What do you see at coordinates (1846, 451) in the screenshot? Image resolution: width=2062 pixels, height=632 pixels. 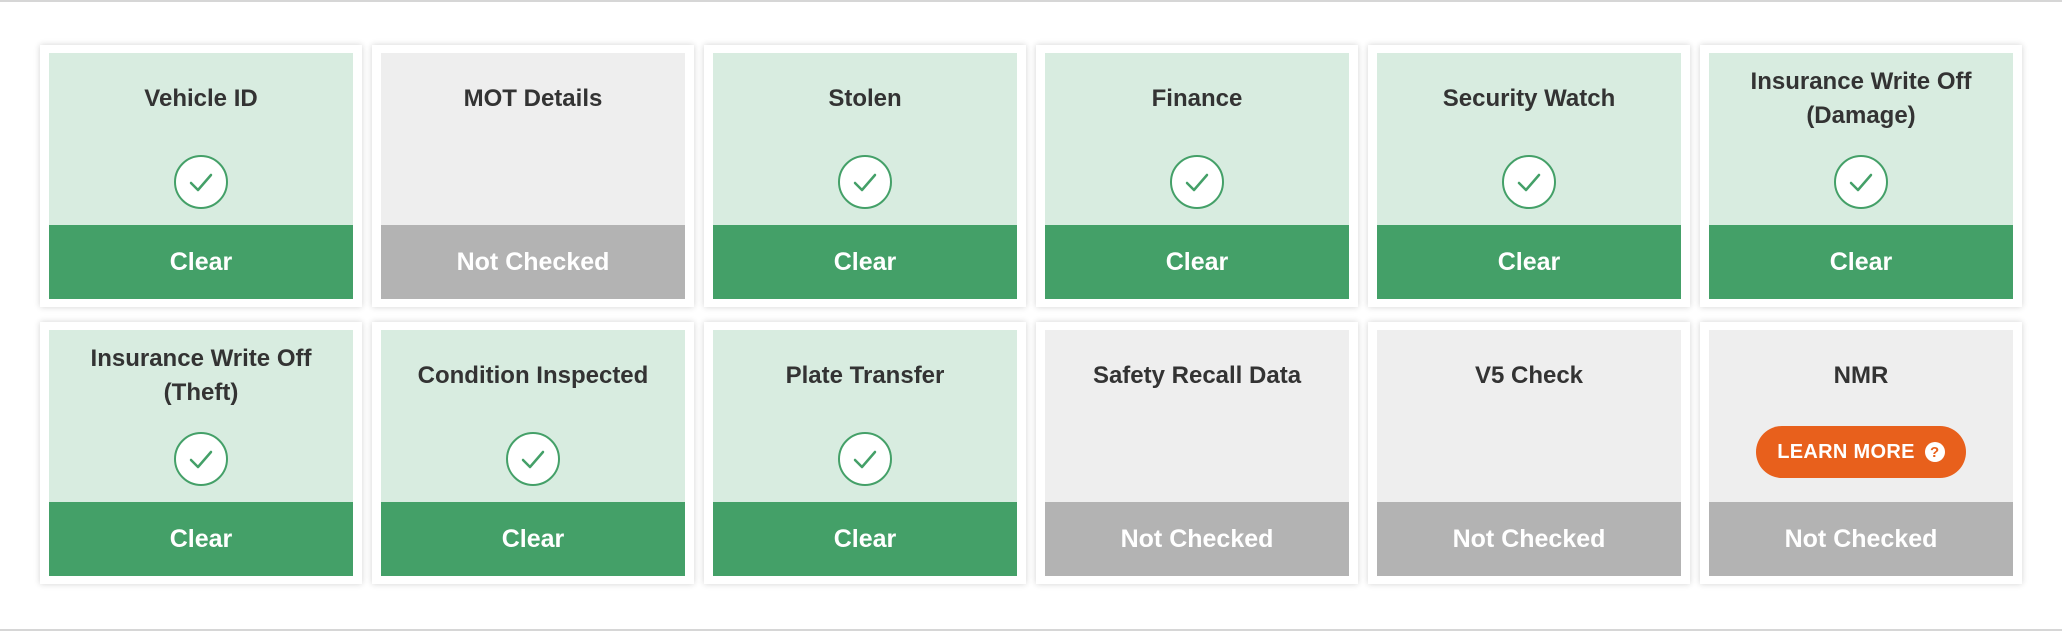 I see `learn-more-label: LEARN MORE` at bounding box center [1846, 451].